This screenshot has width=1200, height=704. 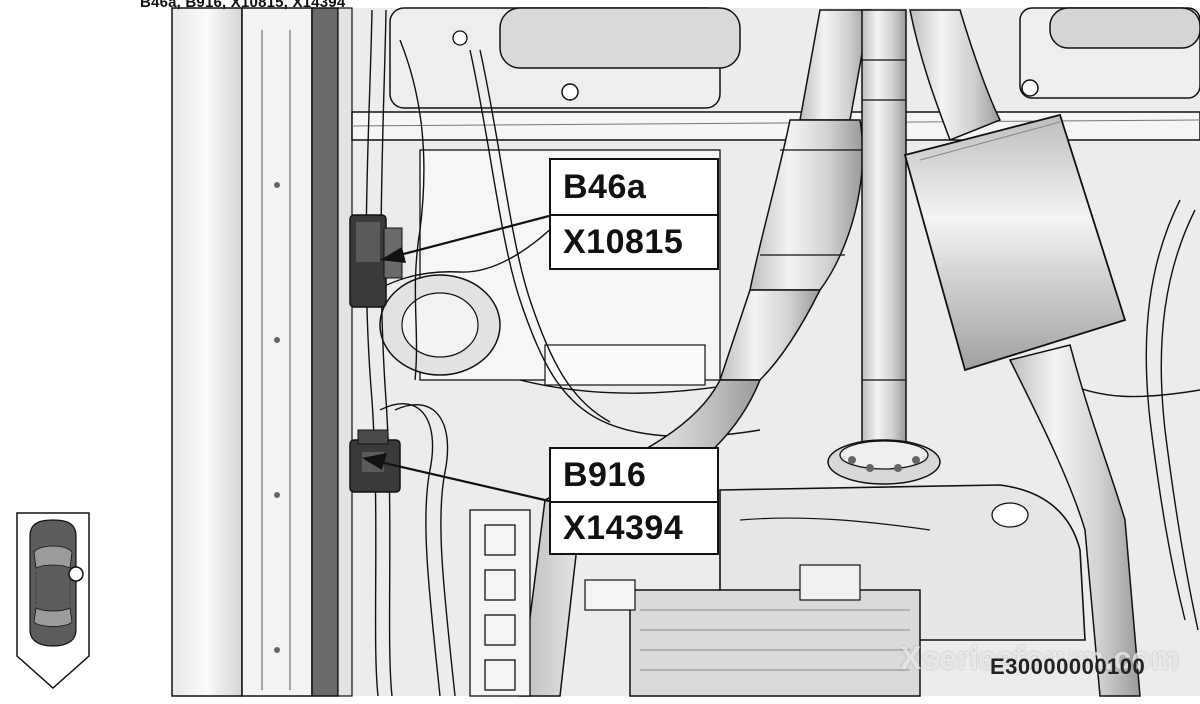 I want to click on callout-component-label: B46a, so click(x=605, y=186).